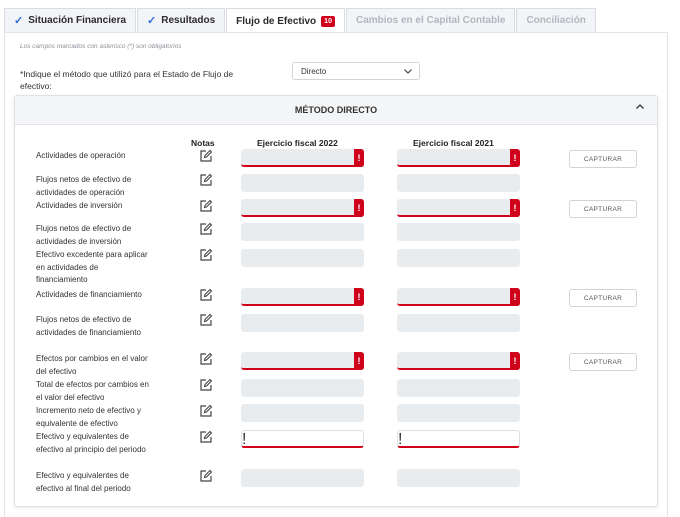 This screenshot has height=517, width=680. Describe the element at coordinates (89, 294) in the screenshot. I see `row-label-actividades-financiamiento: Actividades de financiamiento` at that location.